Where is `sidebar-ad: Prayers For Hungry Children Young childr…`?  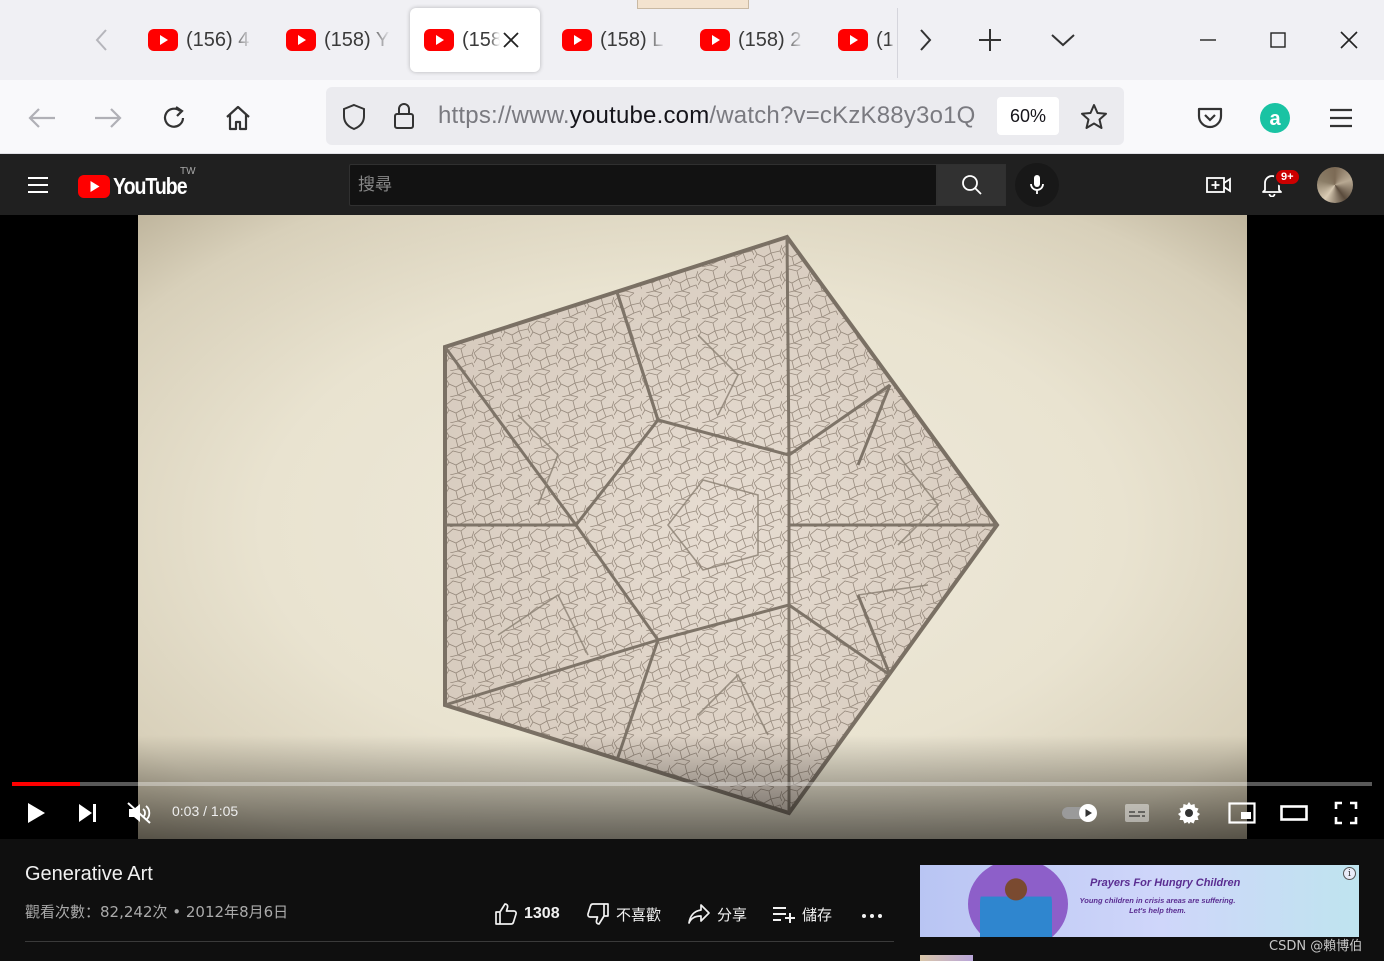
sidebar-ad: Prayers For Hungry Children Young childr… is located at coordinates (1139, 901).